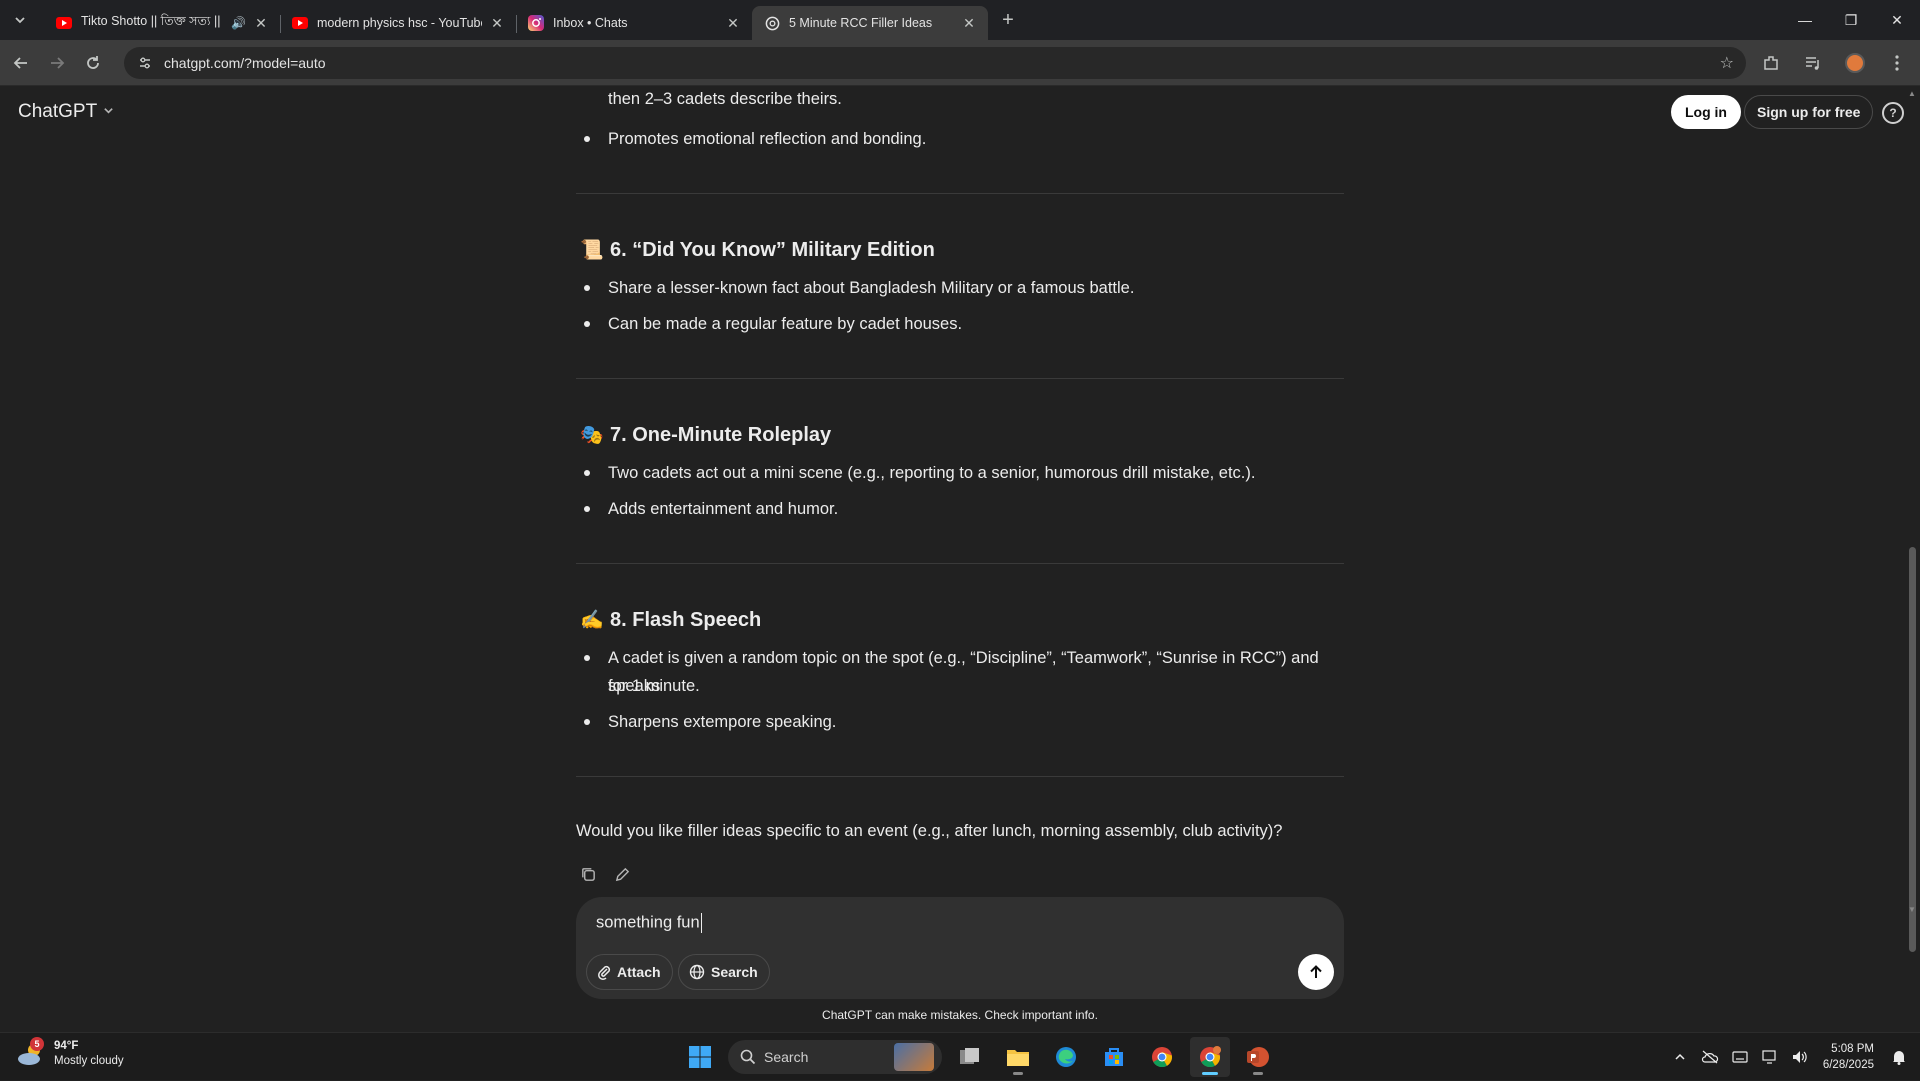 The width and height of the screenshot is (1920, 1081). I want to click on search-button: Search, so click(724, 972).